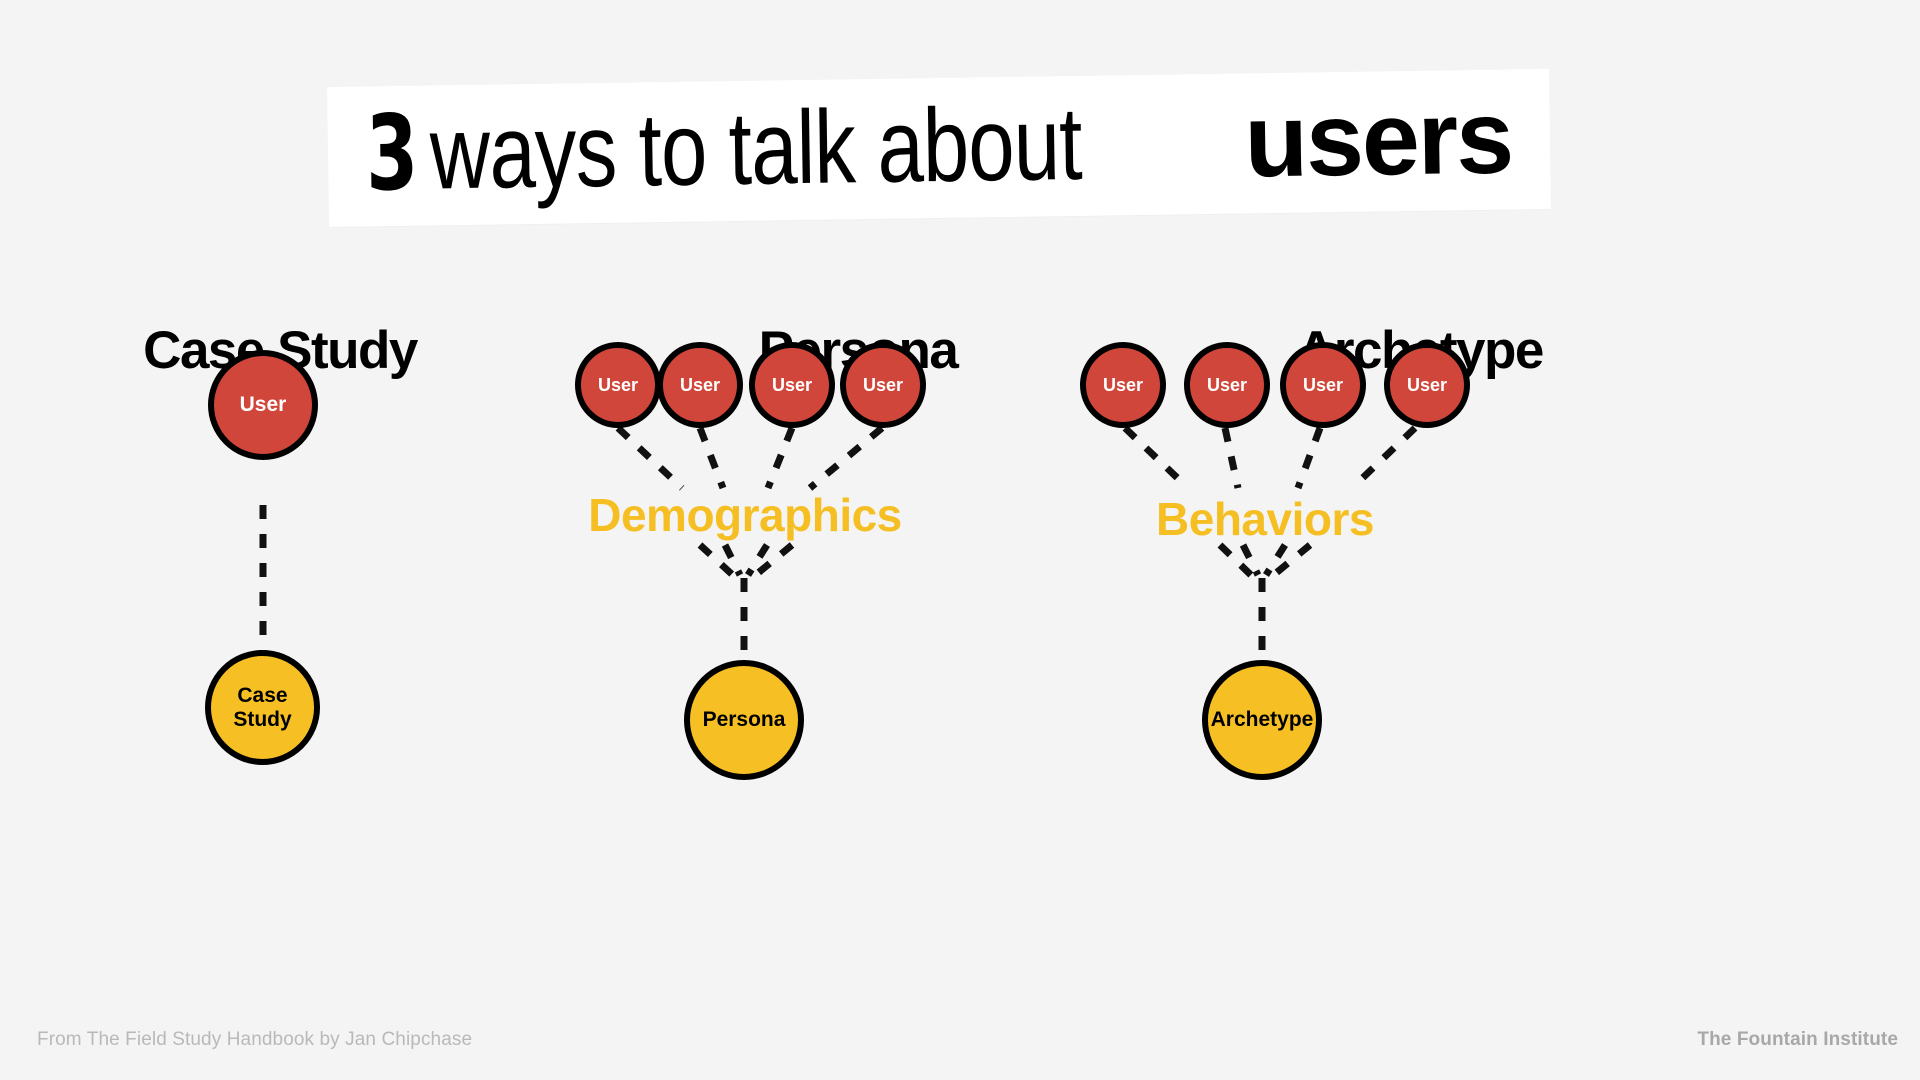 Image resolution: width=1920 pixels, height=1080 pixels. I want to click on connectors-case-study, so click(263, 580).